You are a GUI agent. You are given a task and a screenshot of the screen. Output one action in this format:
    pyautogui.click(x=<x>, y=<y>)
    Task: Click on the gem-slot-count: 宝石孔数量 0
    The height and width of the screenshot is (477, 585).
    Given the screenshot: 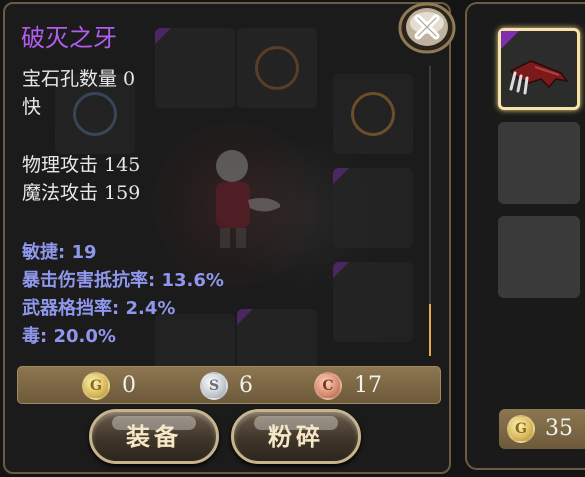 What is the action you would take?
    pyautogui.click(x=79, y=79)
    